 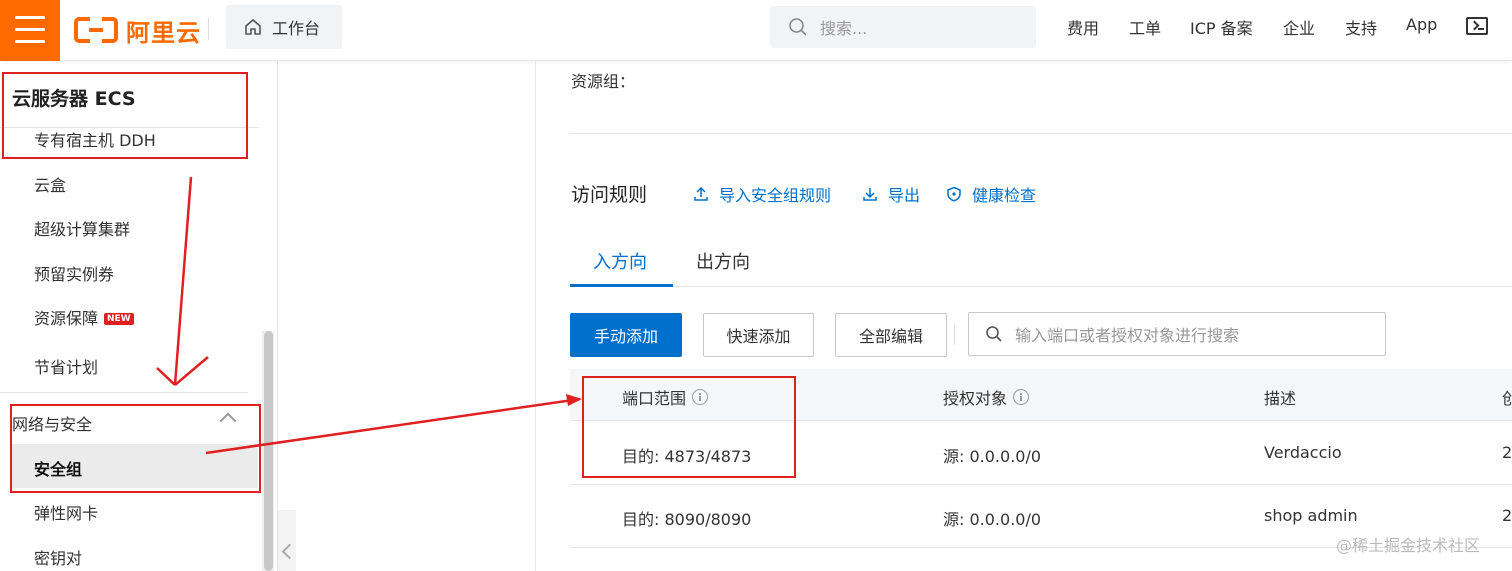 What do you see at coordinates (30, 30) in the screenshot?
I see `hamburger-icon` at bounding box center [30, 30].